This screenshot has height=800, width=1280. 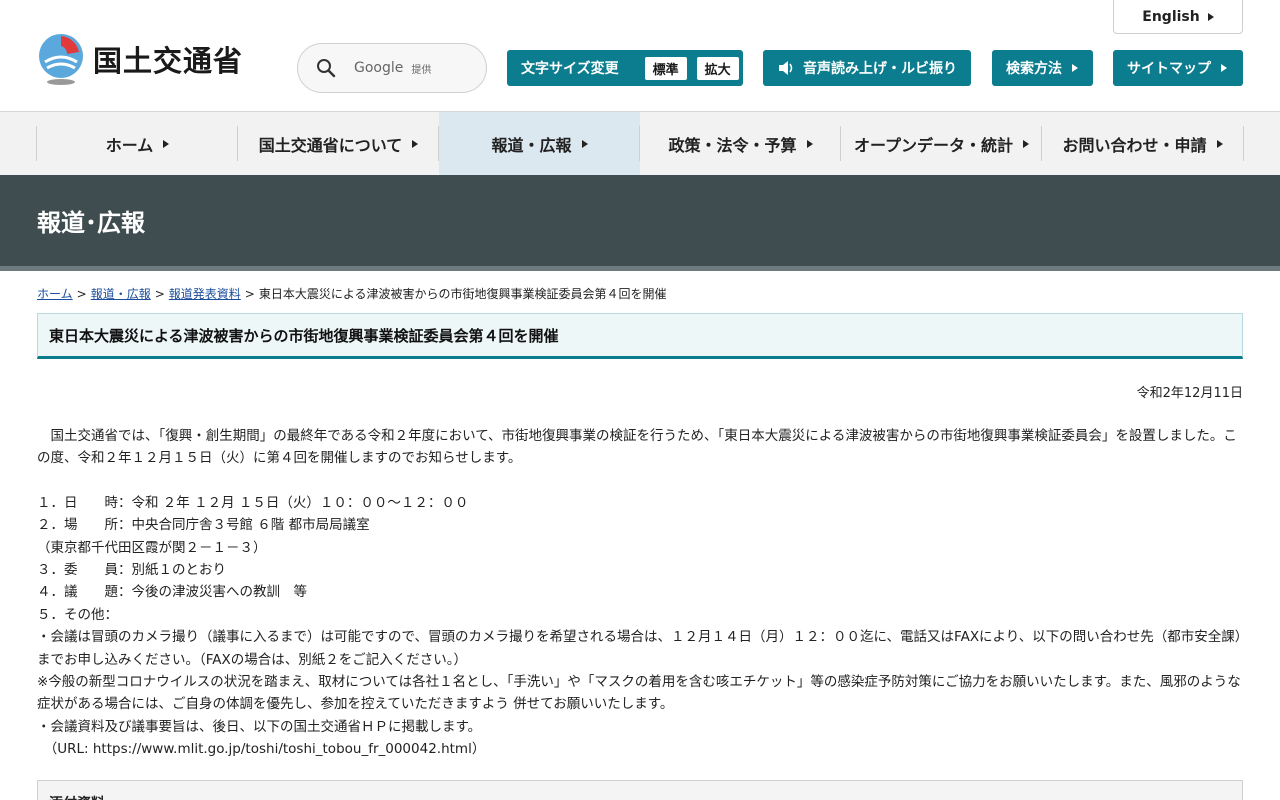 I want to click on site-logo-text: 国土交通省, so click(x=168, y=61).